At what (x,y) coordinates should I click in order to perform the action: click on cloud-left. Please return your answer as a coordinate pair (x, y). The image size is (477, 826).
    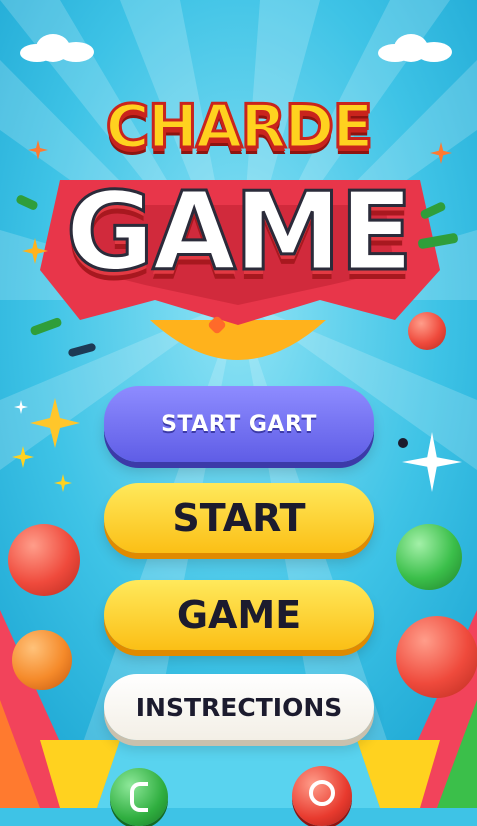
    Looking at the image, I should click on (57, 48).